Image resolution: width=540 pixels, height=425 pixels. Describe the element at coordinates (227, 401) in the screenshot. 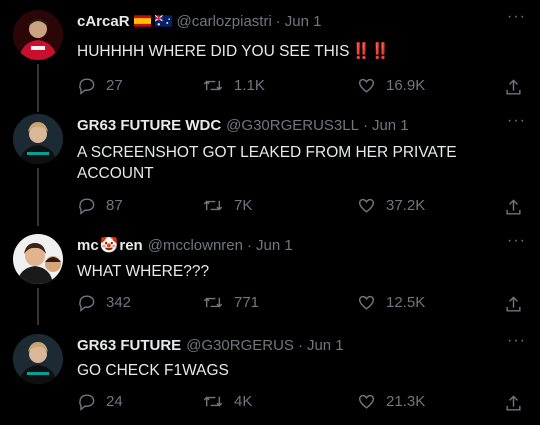

I see `retweet-button: 4K` at that location.